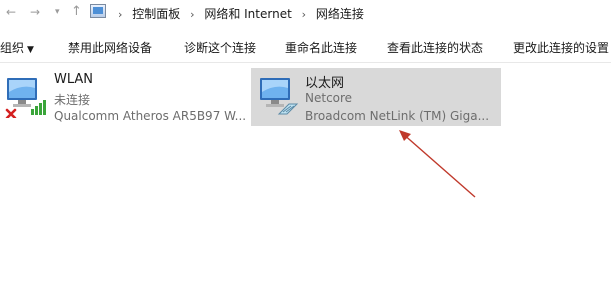  Describe the element at coordinates (321, 47) in the screenshot. I see `rename-connection-button: 重命名此连接` at that location.